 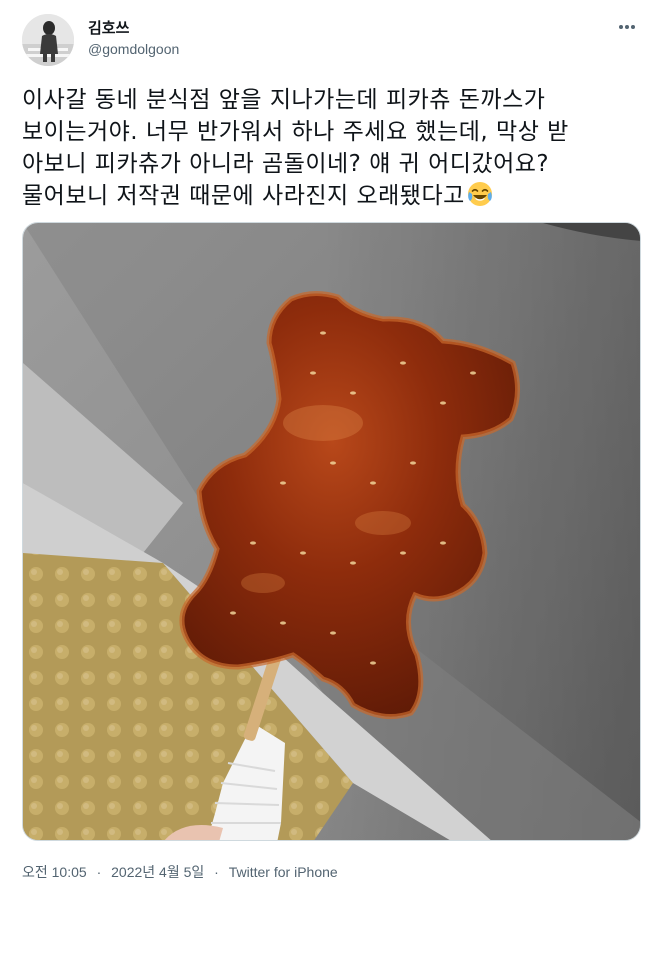 What do you see at coordinates (243, 196) in the screenshot?
I see `tweet-text-line: 물어보니 저작권 때문에 사라진지 오래됐다고` at bounding box center [243, 196].